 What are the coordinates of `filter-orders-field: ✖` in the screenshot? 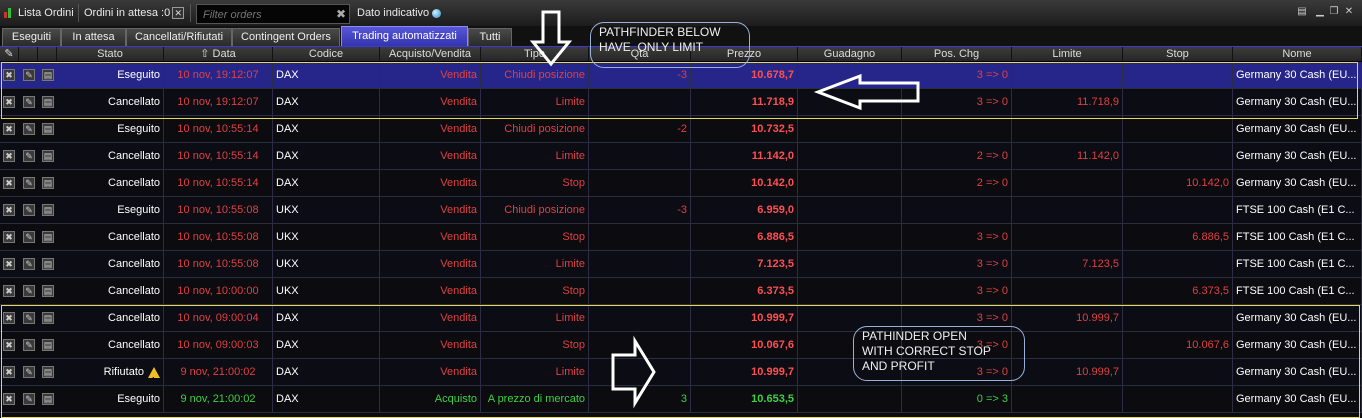 It's located at (273, 14).